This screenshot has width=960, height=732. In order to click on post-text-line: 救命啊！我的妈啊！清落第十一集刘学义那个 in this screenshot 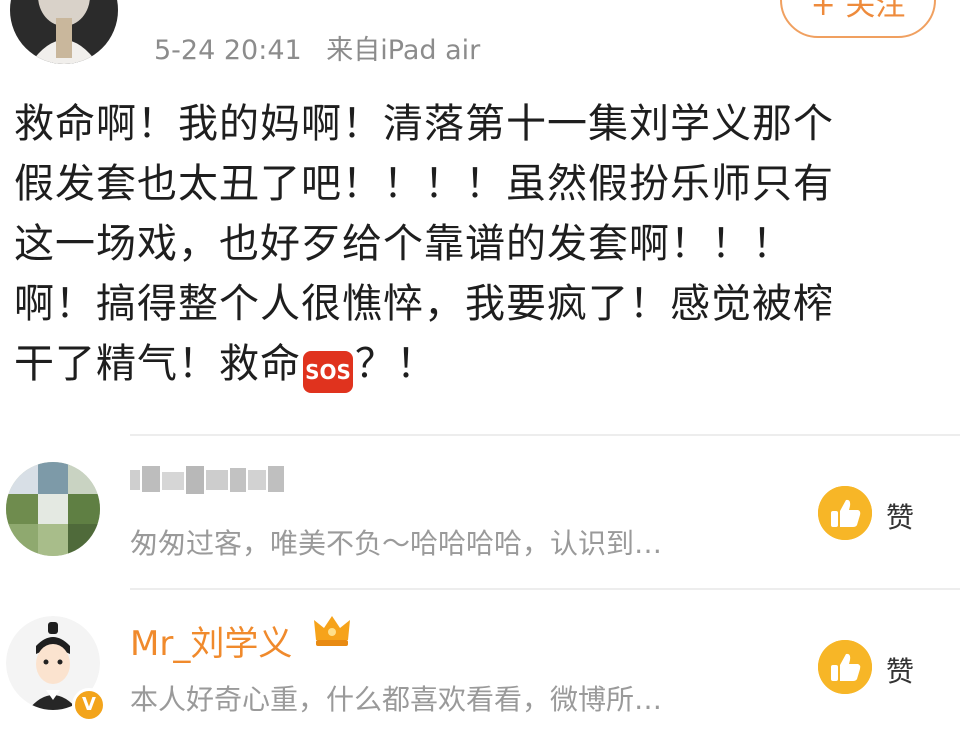, I will do `click(424, 124)`.